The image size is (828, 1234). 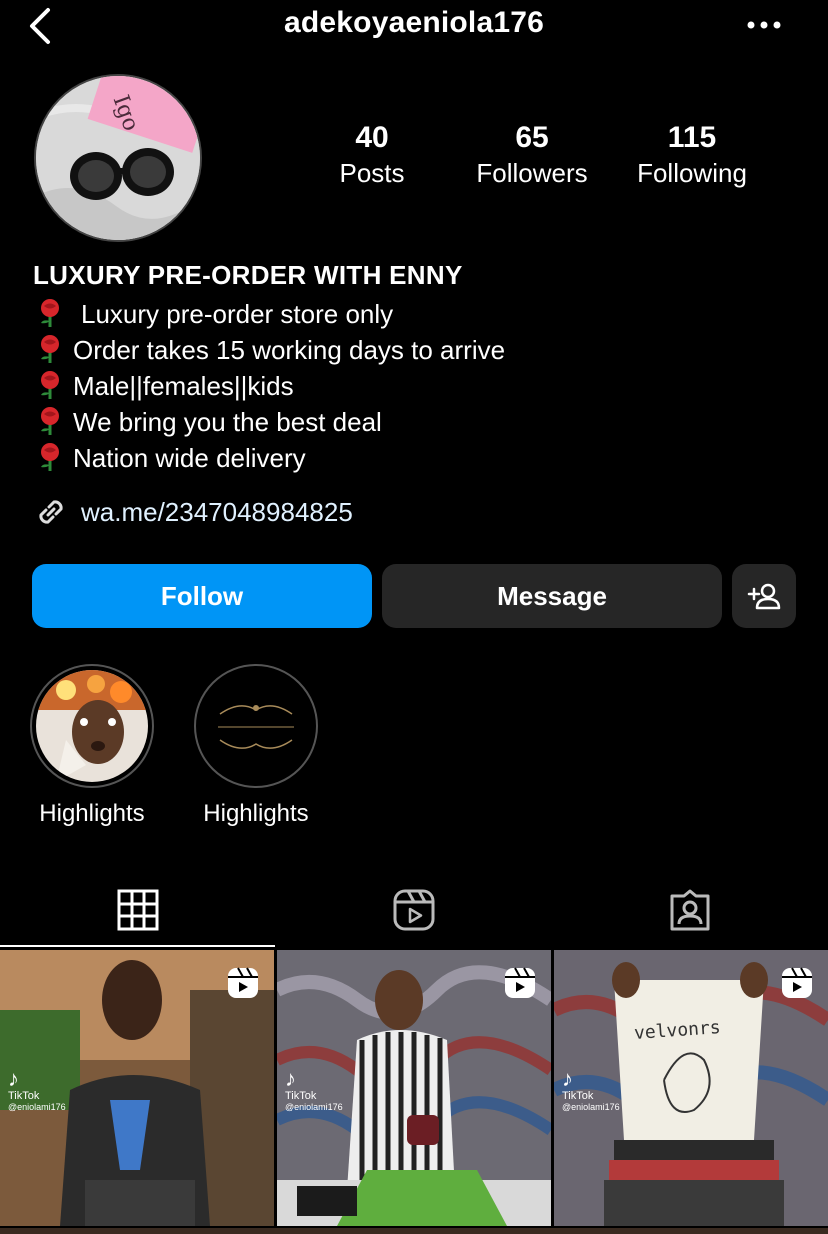 I want to click on next-row-edge, so click(x=414, y=1231).